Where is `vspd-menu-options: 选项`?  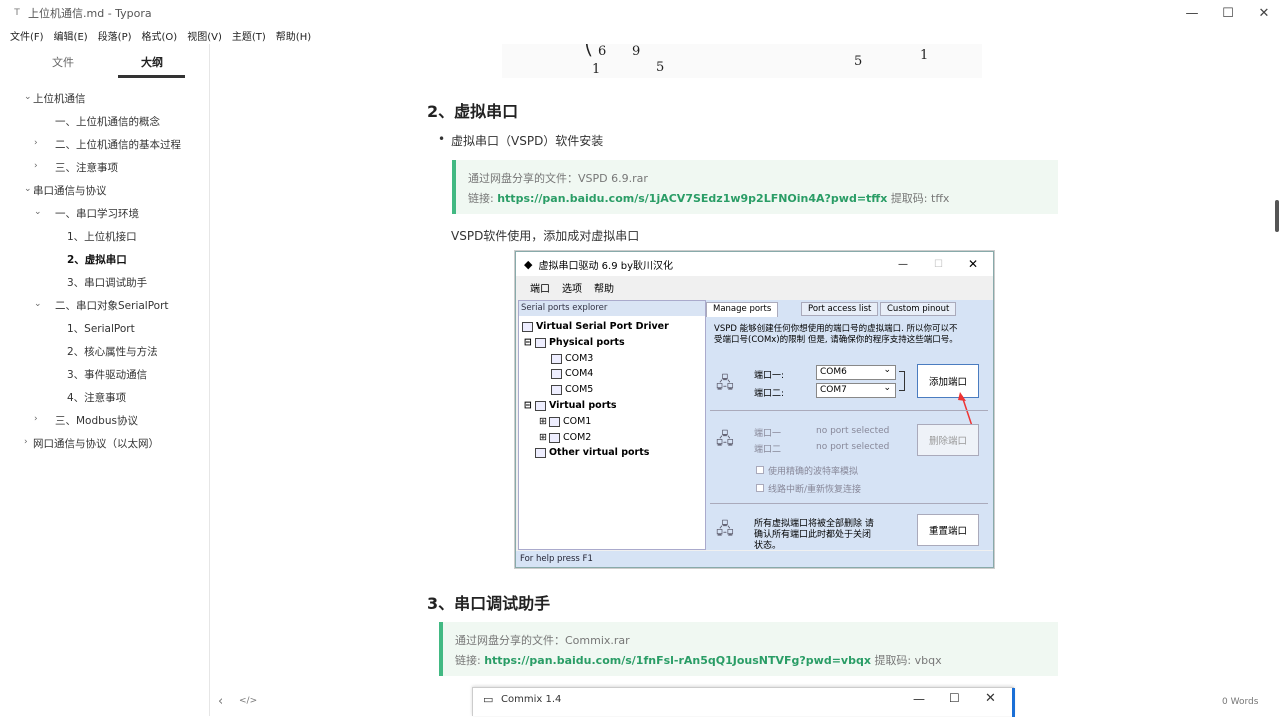
vspd-menu-options: 选项 is located at coordinates (572, 289).